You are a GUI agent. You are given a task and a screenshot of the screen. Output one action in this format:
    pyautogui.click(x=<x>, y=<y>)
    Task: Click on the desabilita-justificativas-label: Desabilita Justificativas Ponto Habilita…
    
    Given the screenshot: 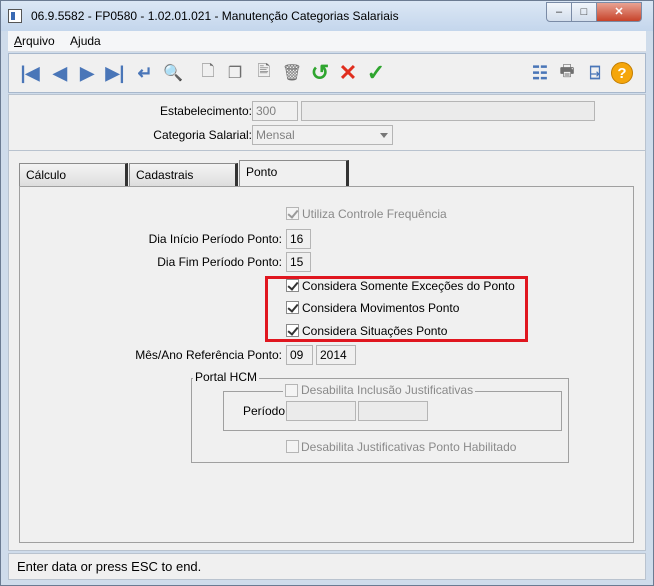 What is the action you would take?
    pyautogui.click(x=409, y=447)
    